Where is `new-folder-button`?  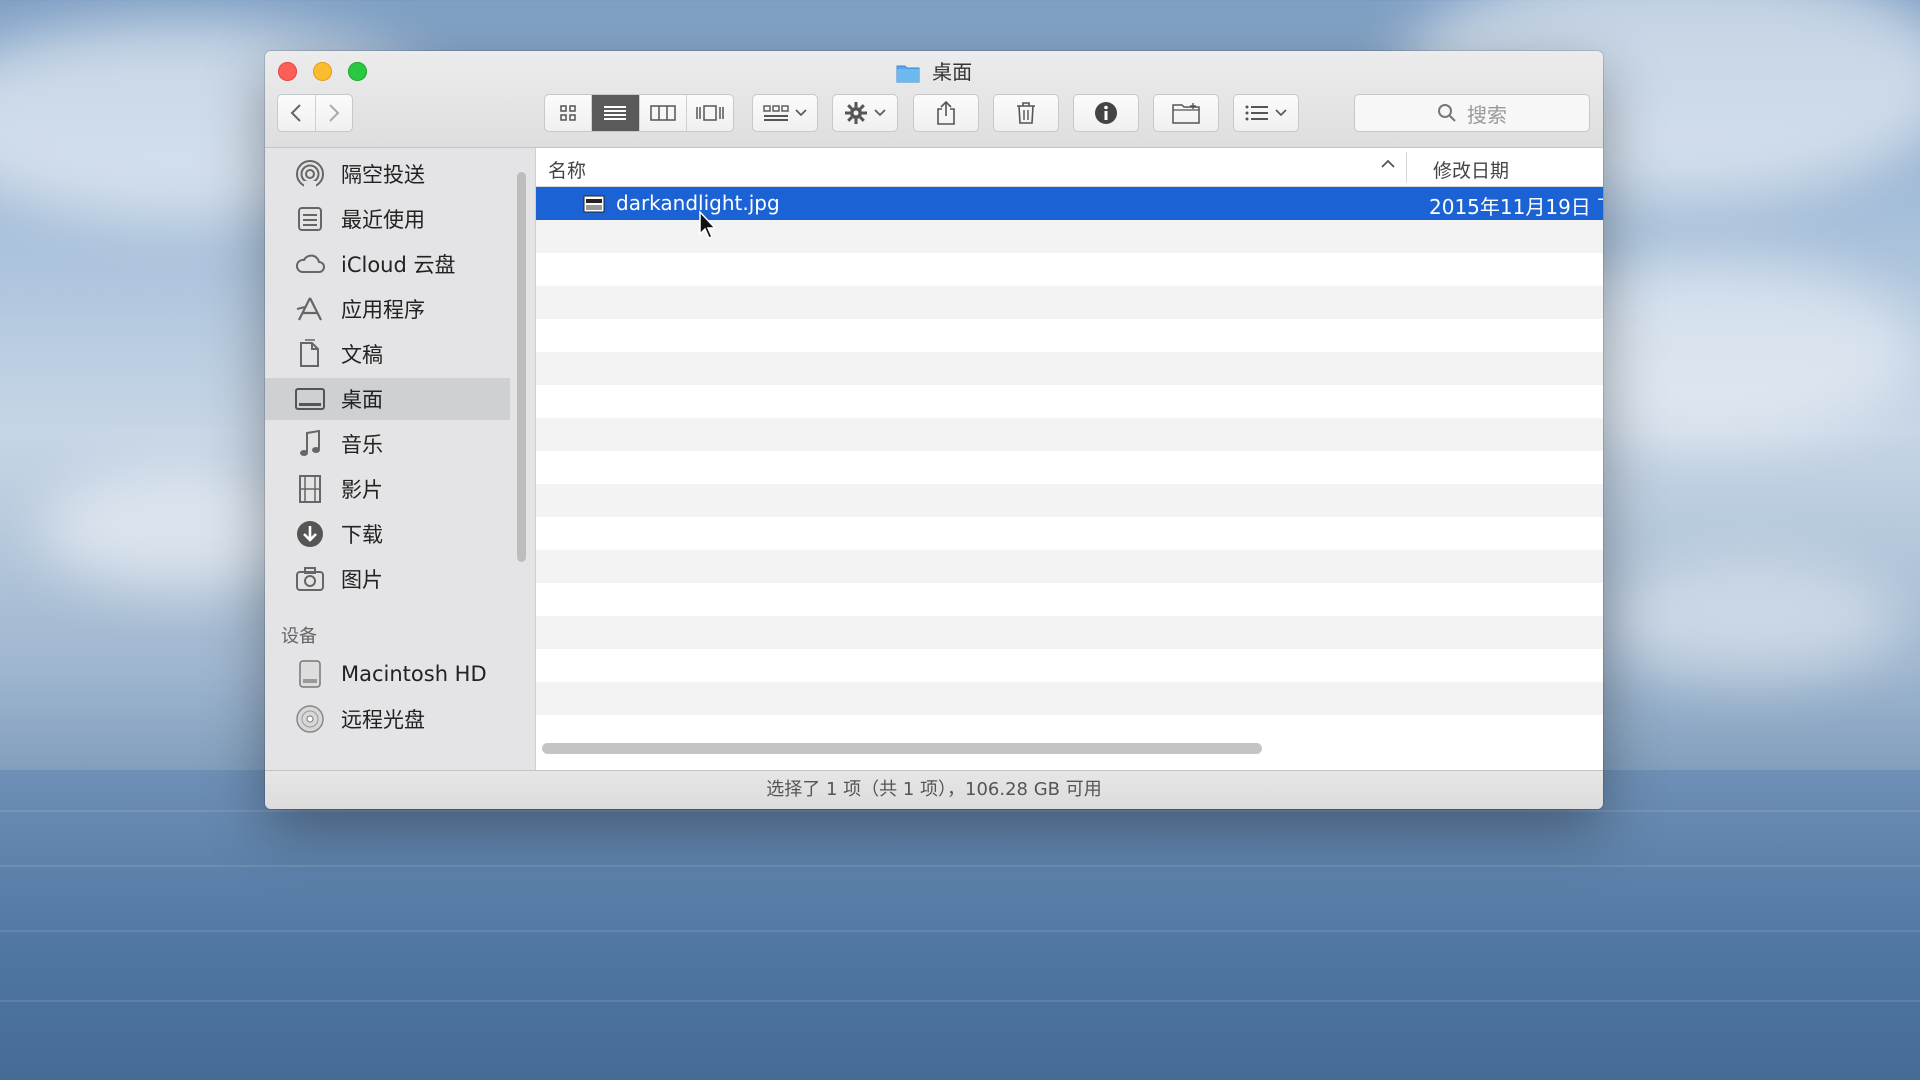 new-folder-button is located at coordinates (1186, 113).